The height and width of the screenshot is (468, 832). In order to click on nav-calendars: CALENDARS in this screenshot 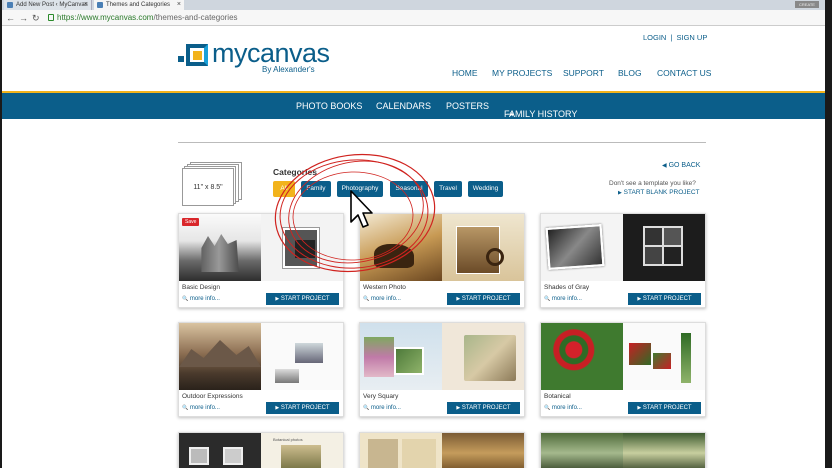, I will do `click(403, 106)`.